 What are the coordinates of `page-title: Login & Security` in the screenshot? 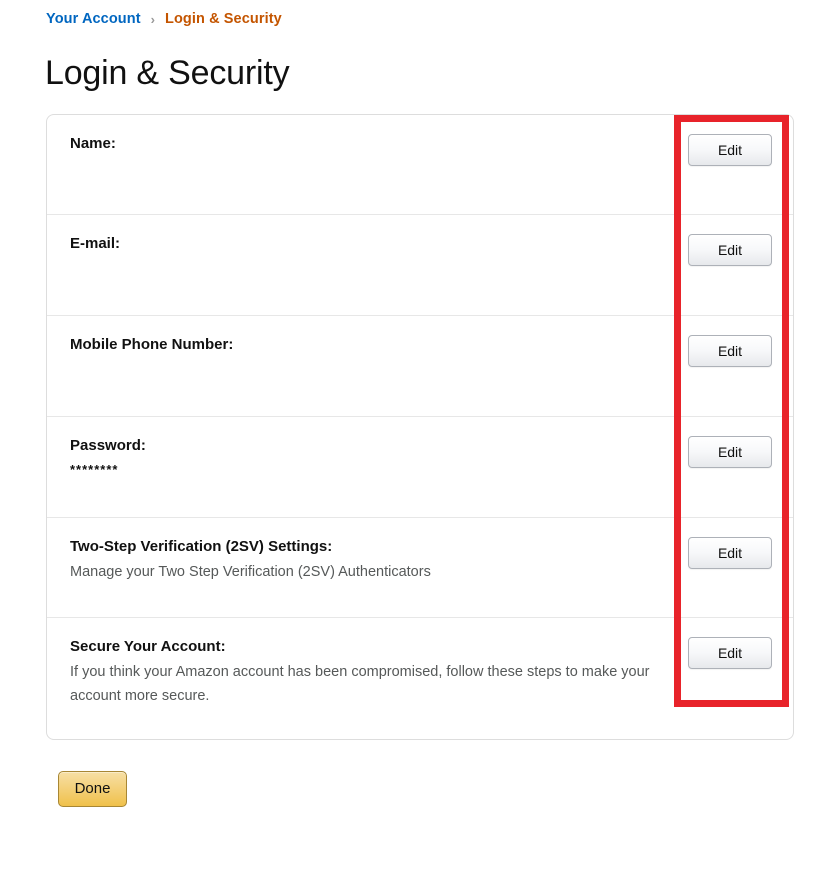 It's located at (167, 73).